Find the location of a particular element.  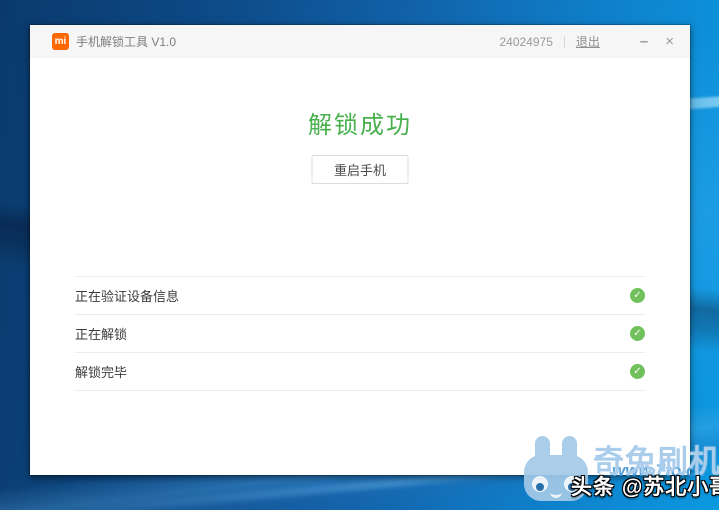

mi-logo-icon: mi is located at coordinates (60, 41).